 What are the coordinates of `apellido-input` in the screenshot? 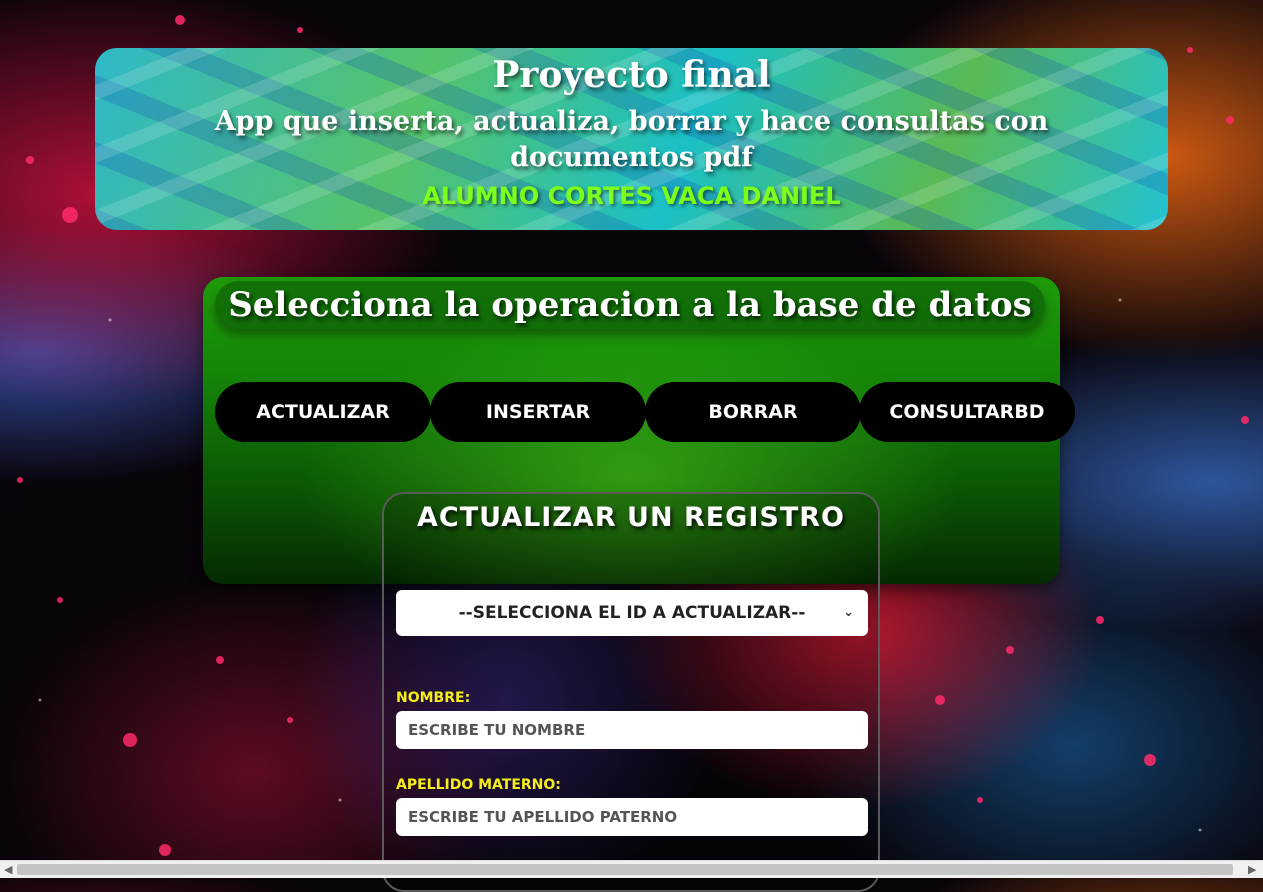 It's located at (632, 817).